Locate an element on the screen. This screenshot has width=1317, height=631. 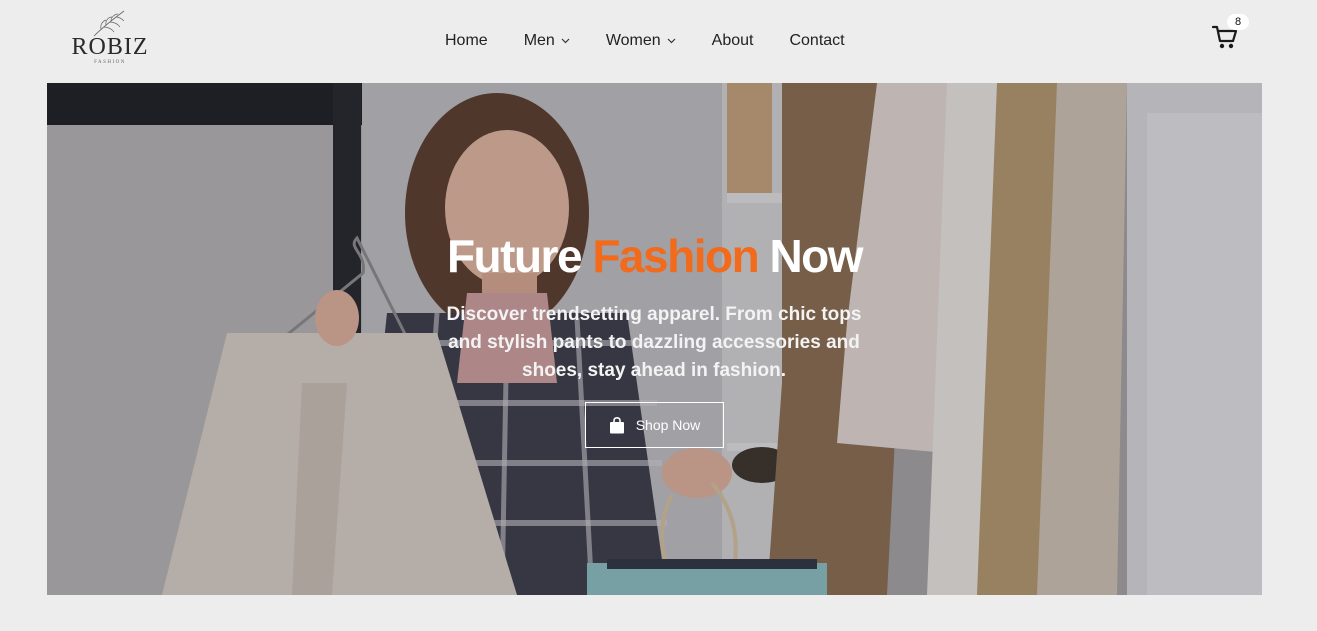
hero-title-accent: Fashion is located at coordinates (675, 256).